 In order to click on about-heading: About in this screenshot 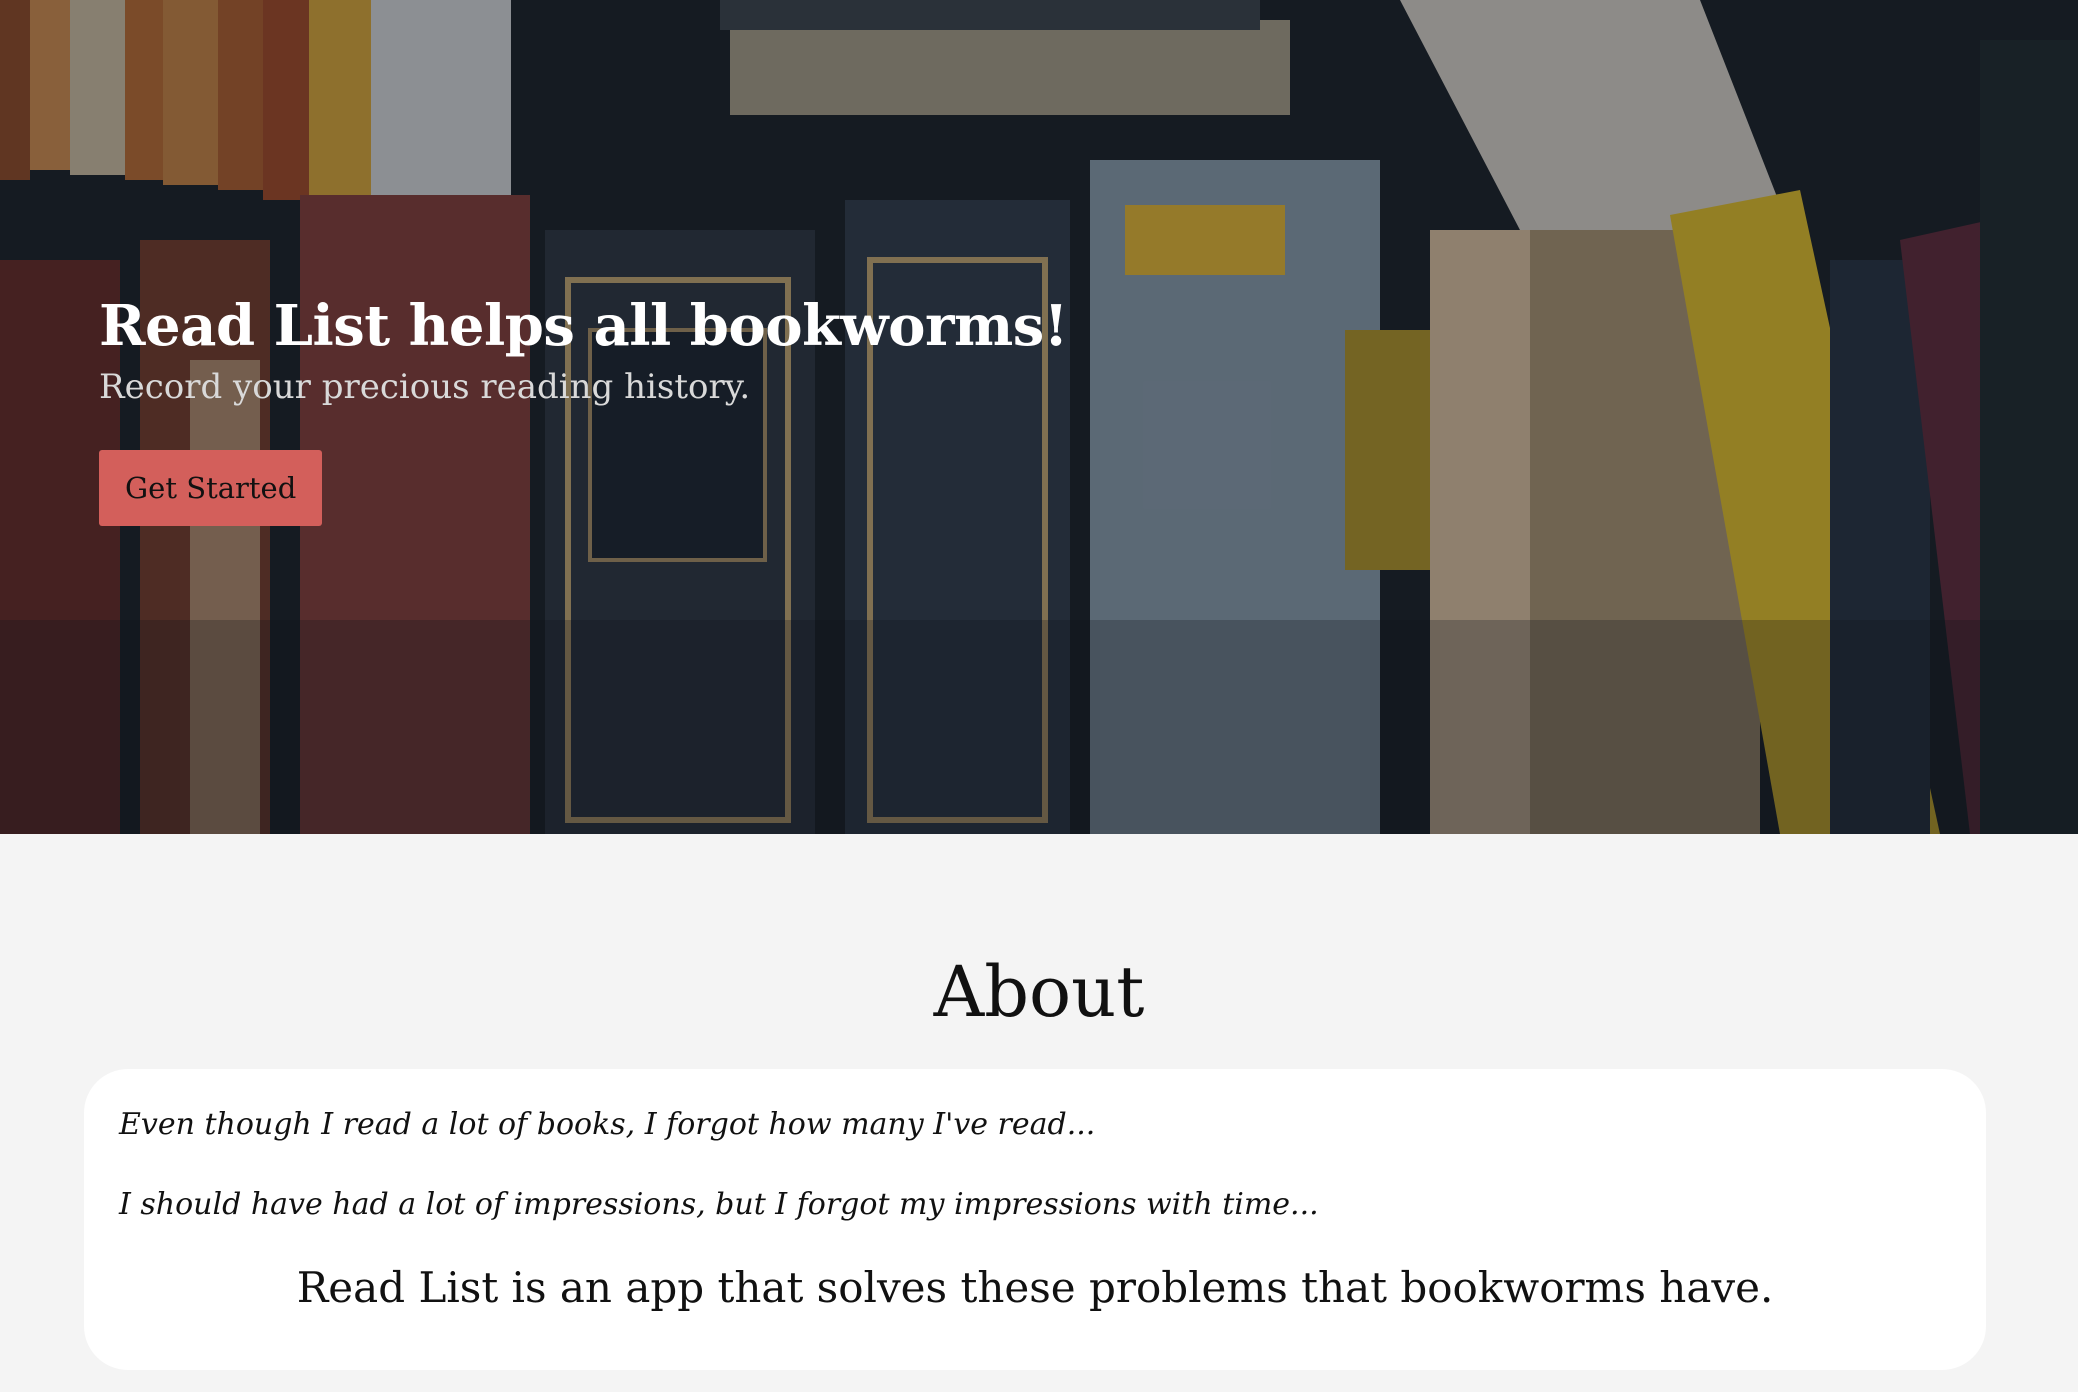, I will do `click(1039, 992)`.